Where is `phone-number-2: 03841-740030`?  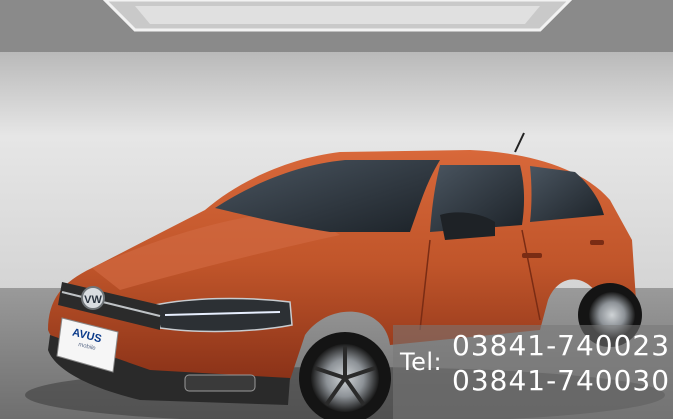 phone-number-2: 03841-740030 is located at coordinates (561, 380).